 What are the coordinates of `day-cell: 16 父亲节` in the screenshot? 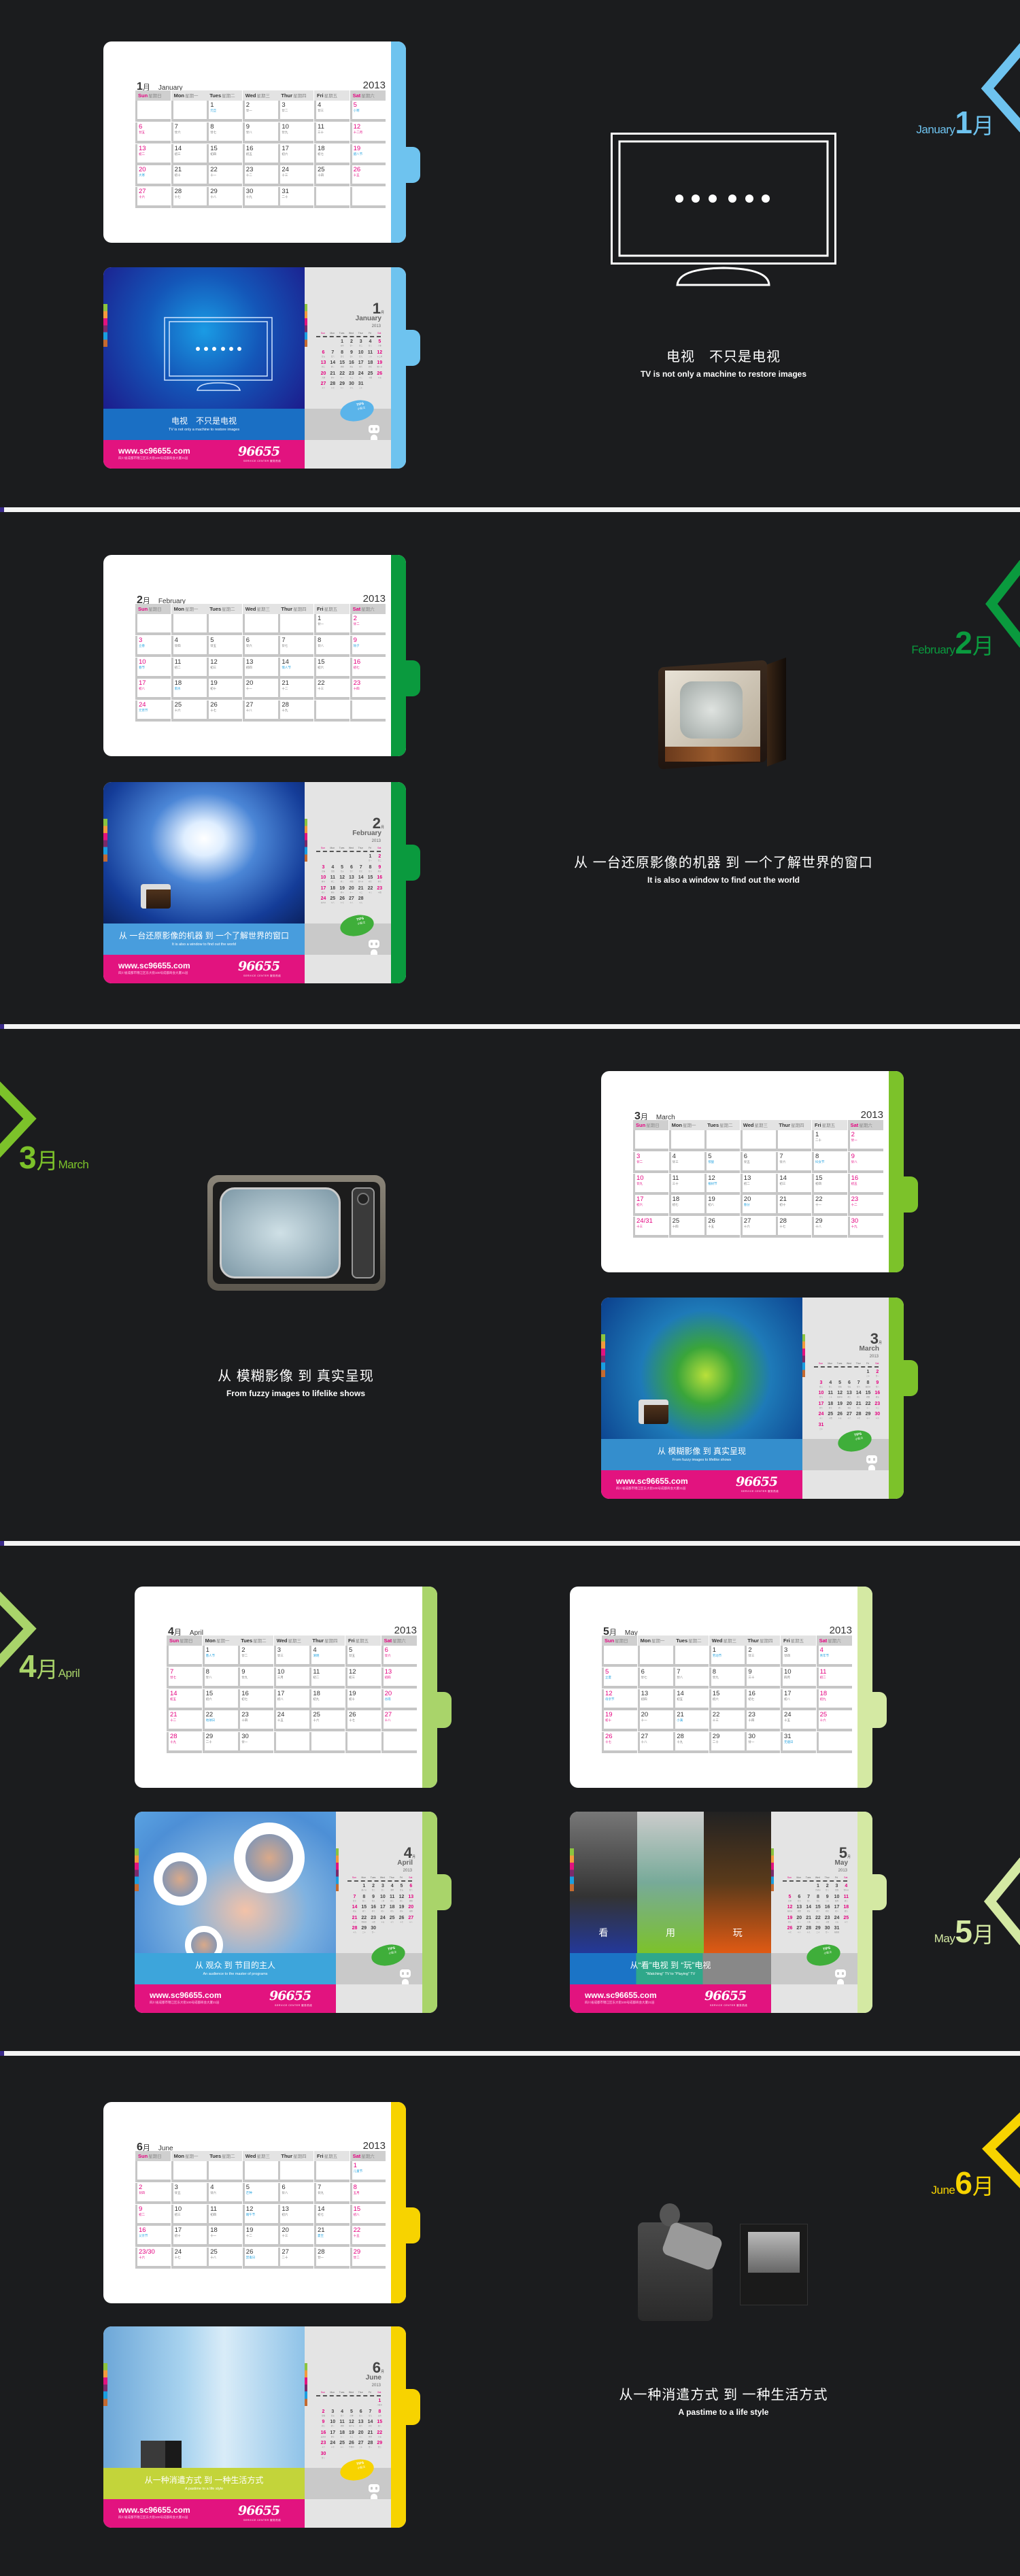 It's located at (153, 2237).